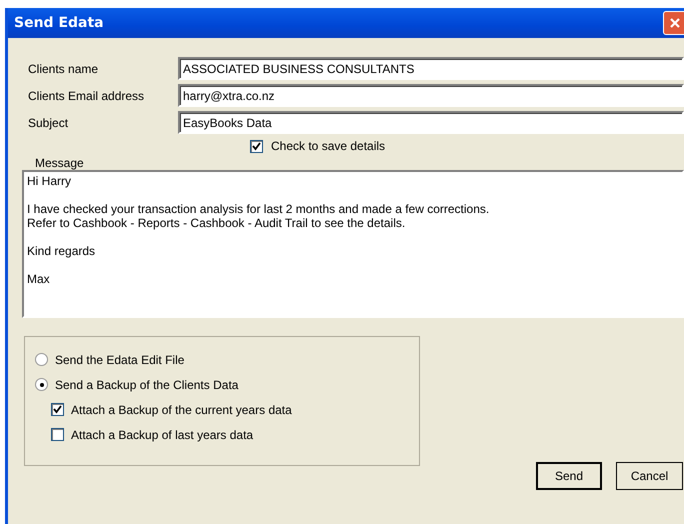  What do you see at coordinates (63, 69) in the screenshot?
I see `field-label: Clients name` at bounding box center [63, 69].